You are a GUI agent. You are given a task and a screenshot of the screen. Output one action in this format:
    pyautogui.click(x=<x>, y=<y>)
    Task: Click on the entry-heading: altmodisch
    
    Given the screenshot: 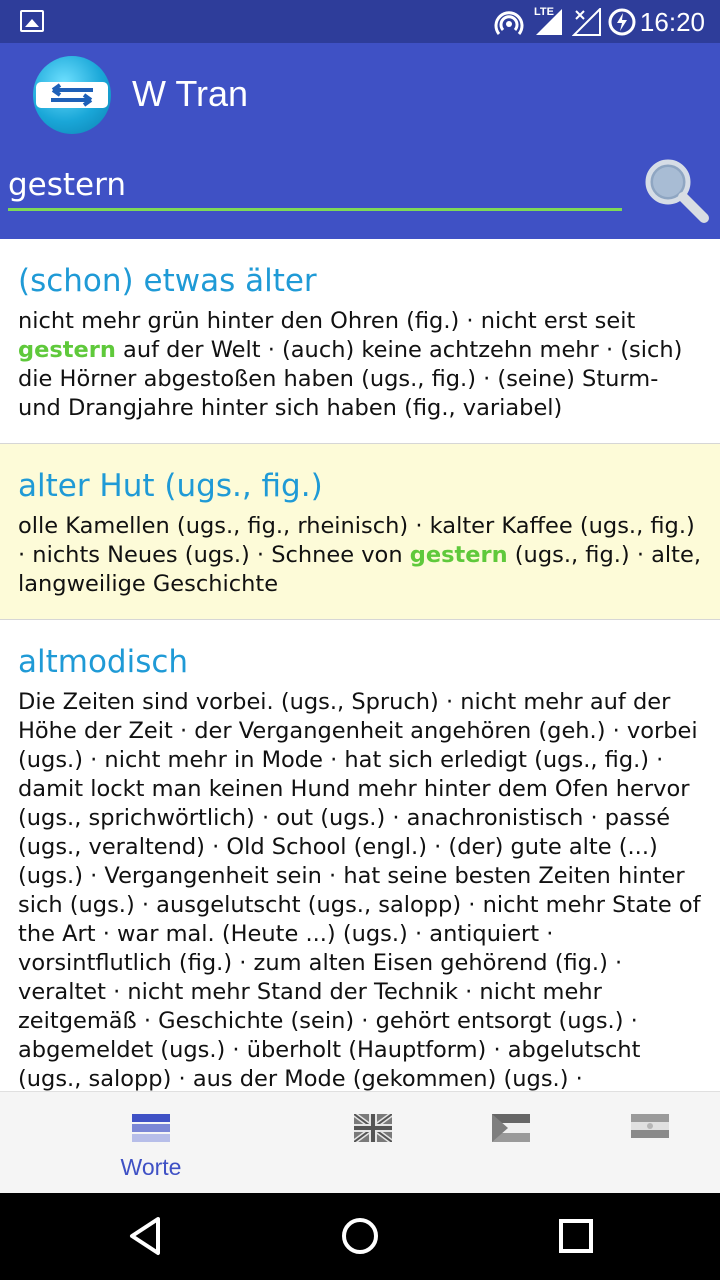 What is the action you would take?
    pyautogui.click(x=103, y=662)
    